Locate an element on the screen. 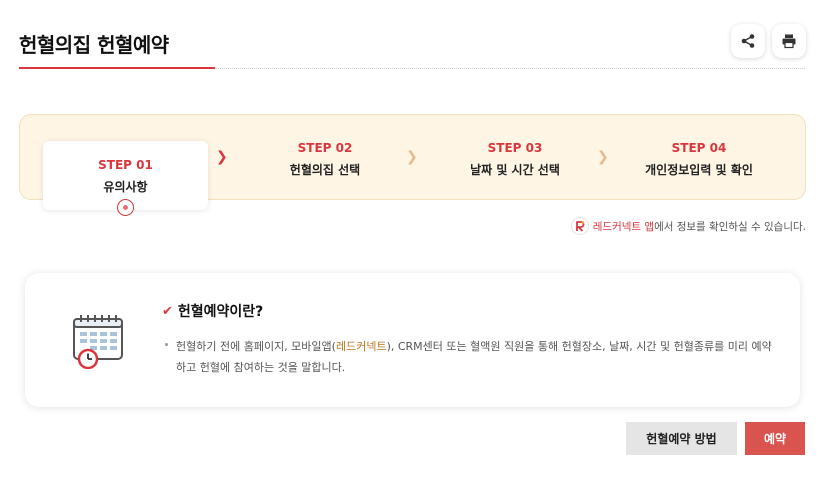  calendar-clock-icon is located at coordinates (99, 343).